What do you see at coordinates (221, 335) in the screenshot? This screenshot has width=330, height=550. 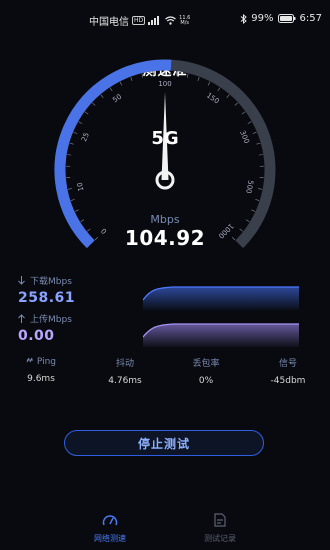 I see `upload-graph` at bounding box center [221, 335].